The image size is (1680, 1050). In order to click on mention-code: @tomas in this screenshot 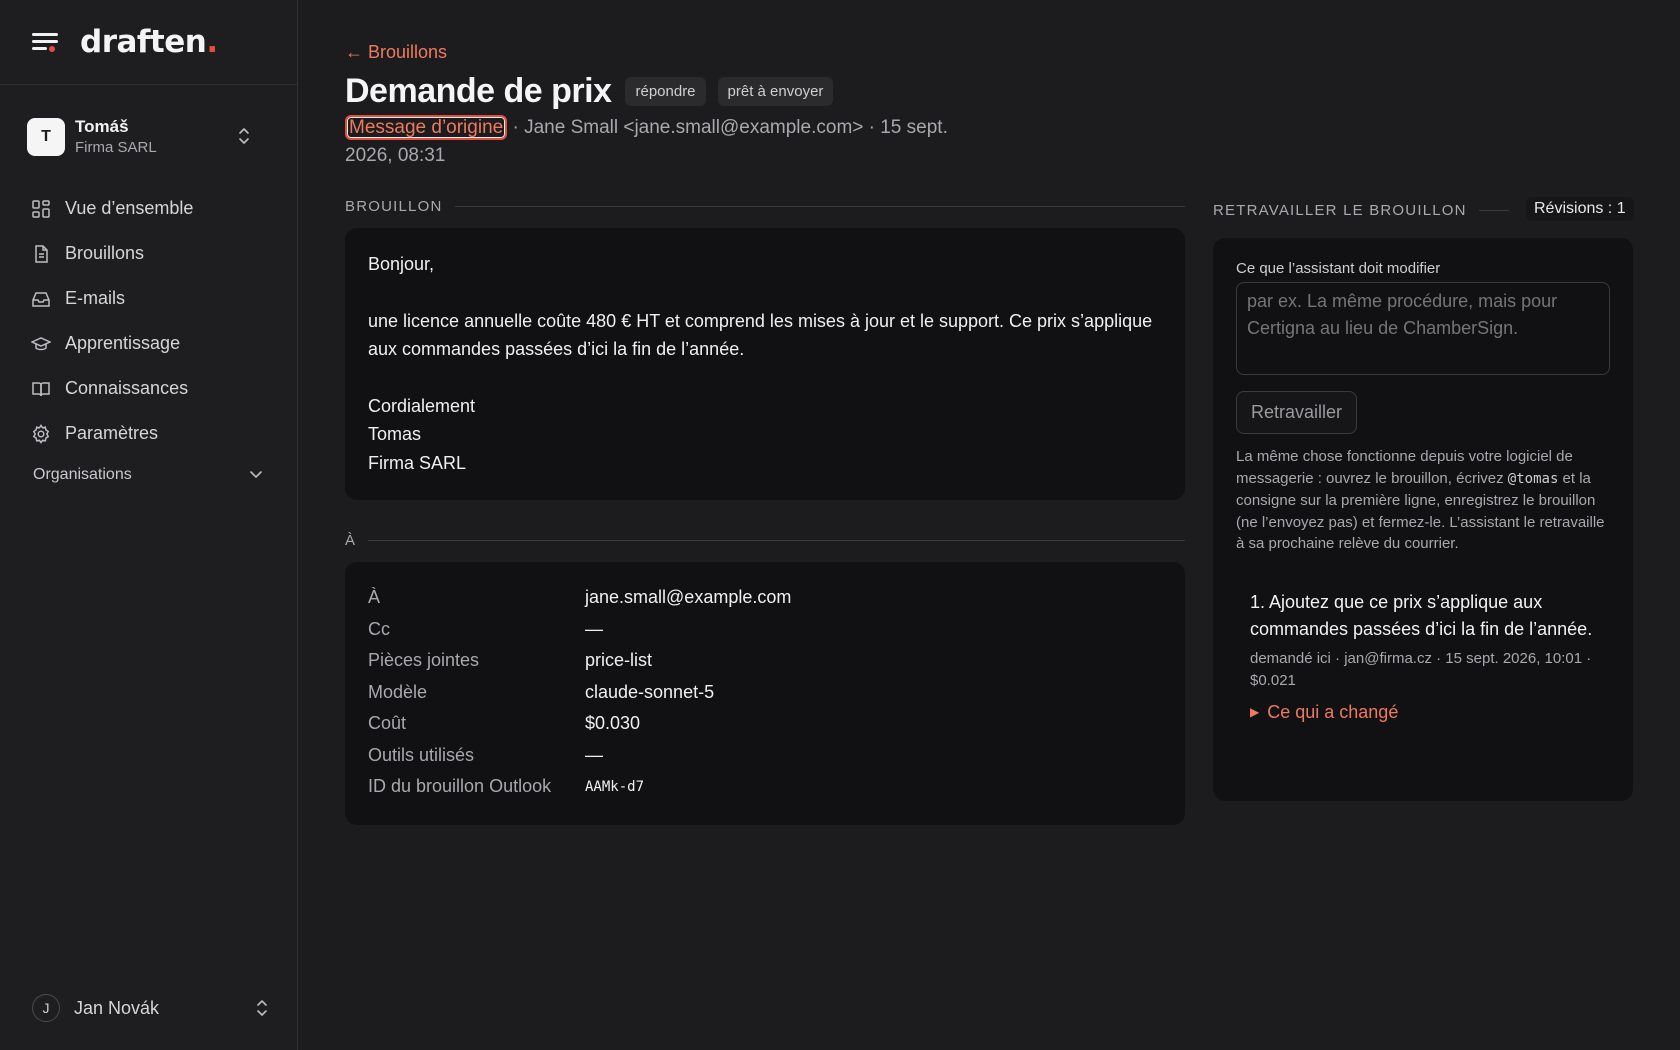, I will do `click(1533, 478)`.